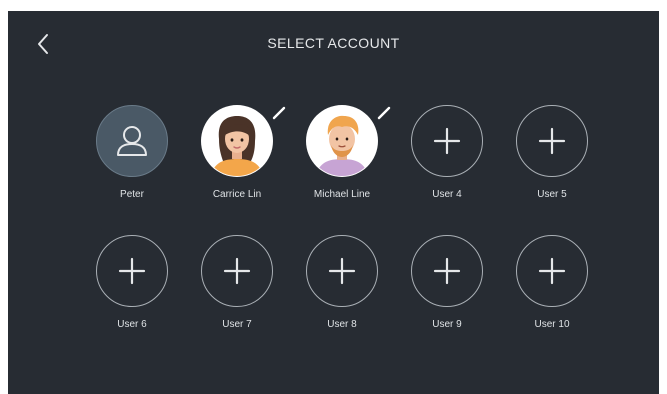 The width and height of the screenshot is (667, 394). Describe the element at coordinates (132, 324) in the screenshot. I see `account-name: User 6` at that location.